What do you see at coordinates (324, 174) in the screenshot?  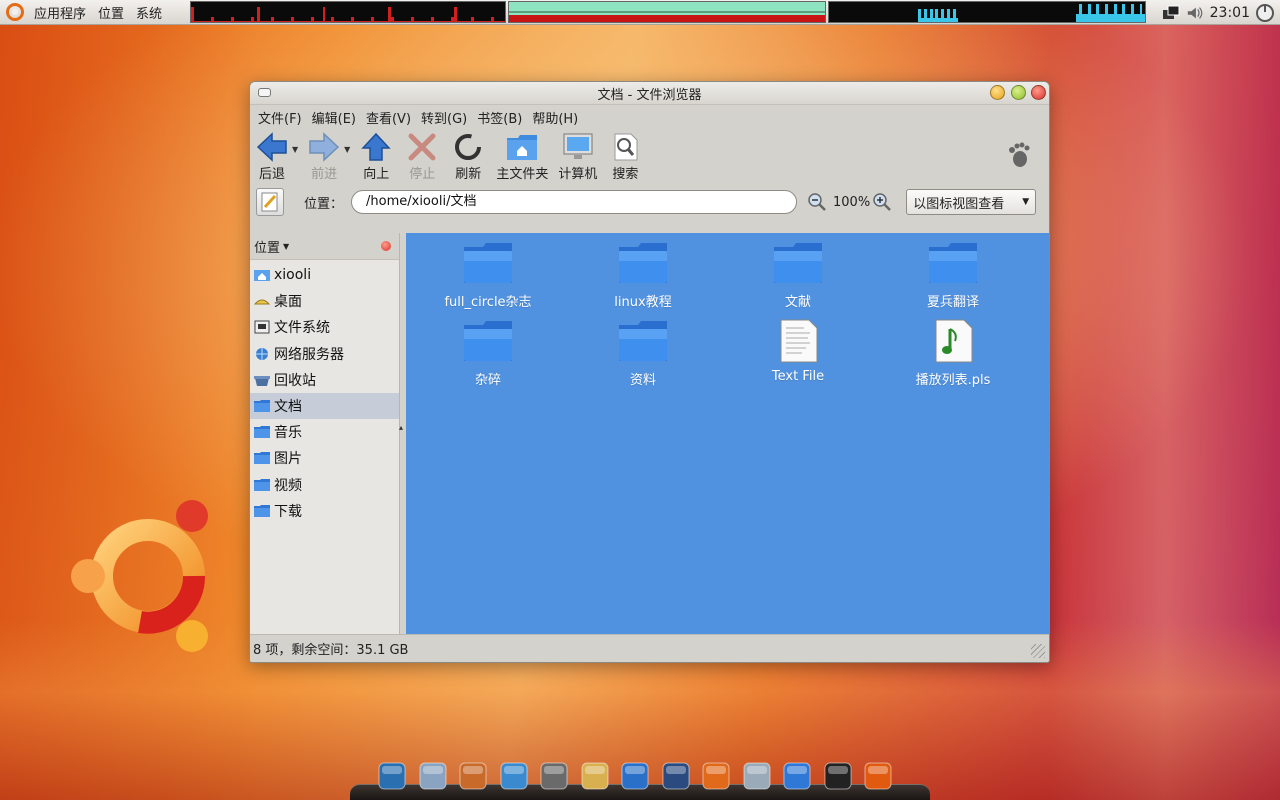 I see `forward-label: 前进` at bounding box center [324, 174].